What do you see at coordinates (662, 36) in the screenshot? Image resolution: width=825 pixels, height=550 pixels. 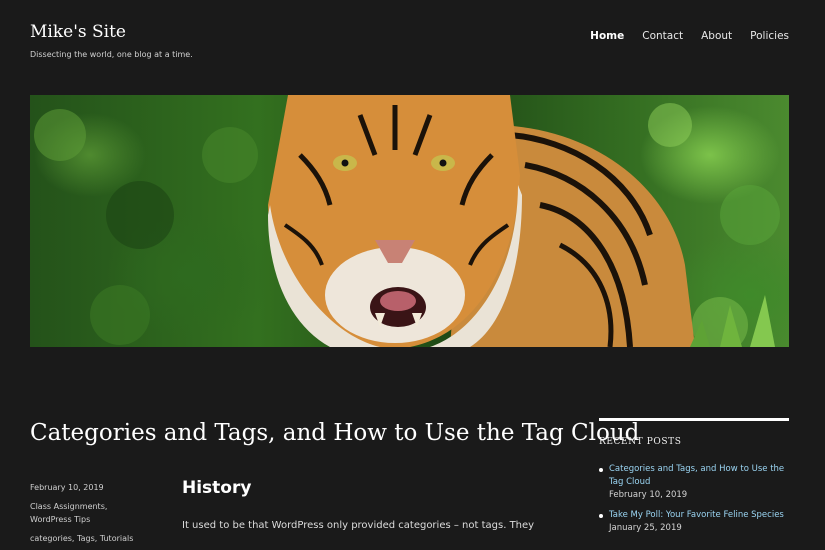 I see `nav-item-contact: Contact` at bounding box center [662, 36].